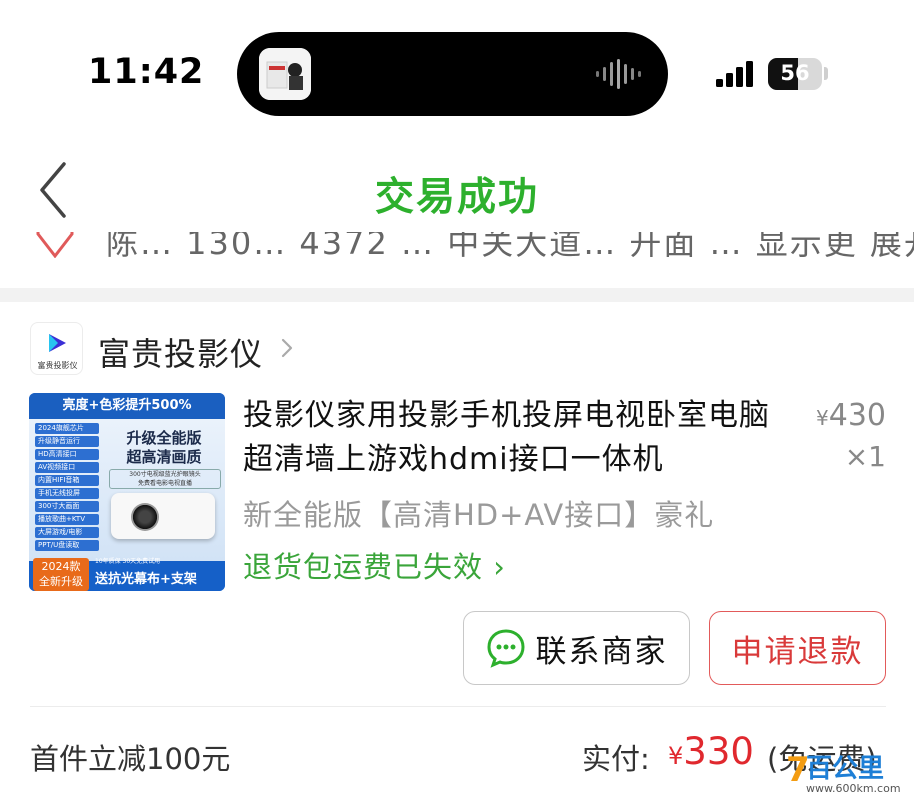 The width and height of the screenshot is (914, 800). What do you see at coordinates (61, 574) in the screenshot?
I see `product-image-year-badge: 2024款 全新升级` at bounding box center [61, 574].